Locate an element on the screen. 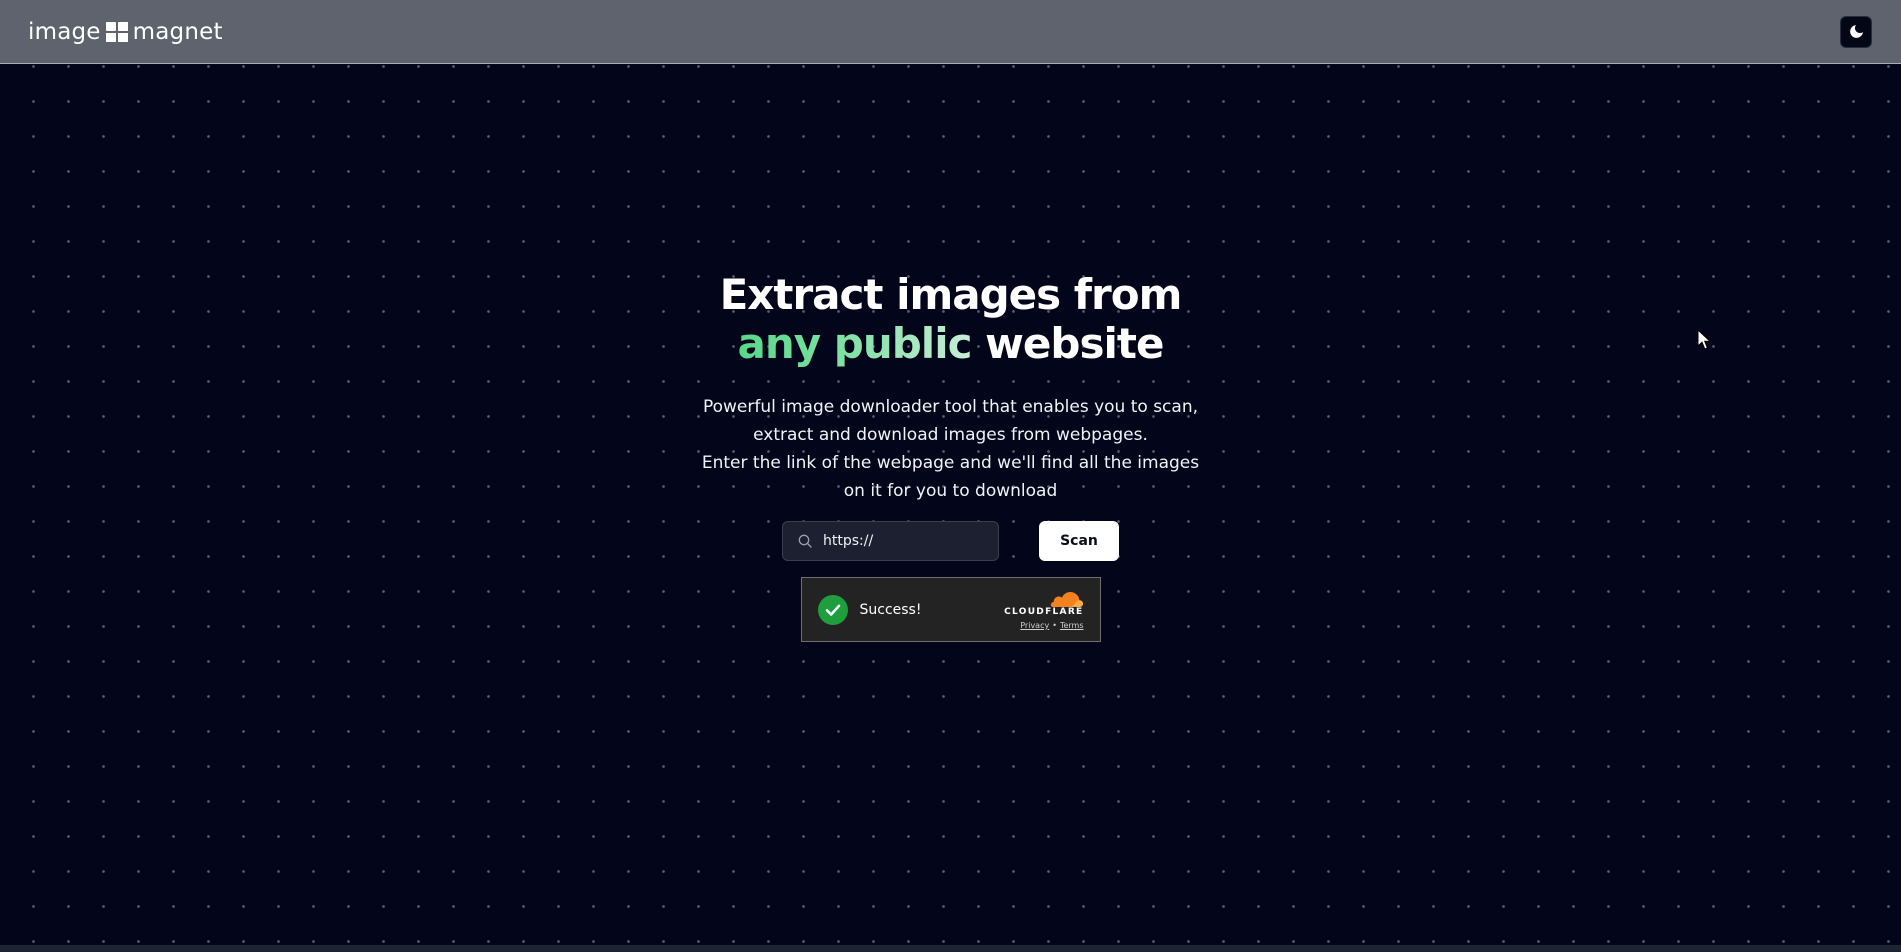 The height and width of the screenshot is (952, 1901). url-input is located at coordinates (903, 541).